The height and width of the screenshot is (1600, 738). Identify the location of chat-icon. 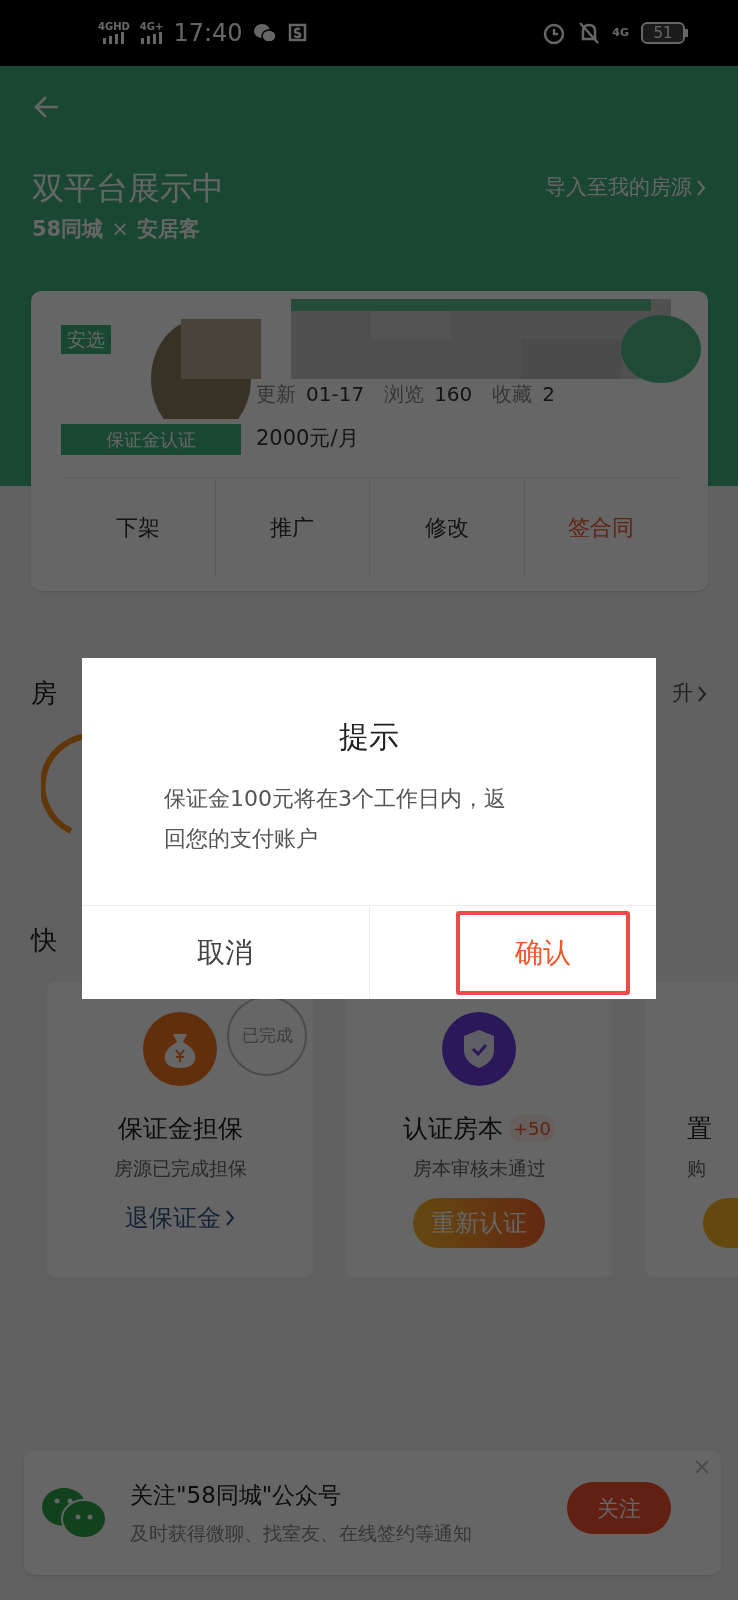
(264, 33).